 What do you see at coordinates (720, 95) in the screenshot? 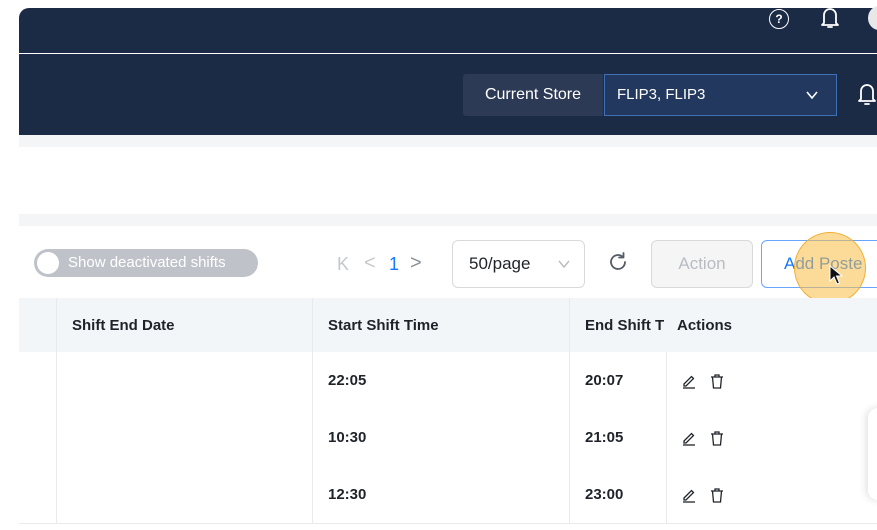
I see `store-select: FLIP3, FLIP3` at bounding box center [720, 95].